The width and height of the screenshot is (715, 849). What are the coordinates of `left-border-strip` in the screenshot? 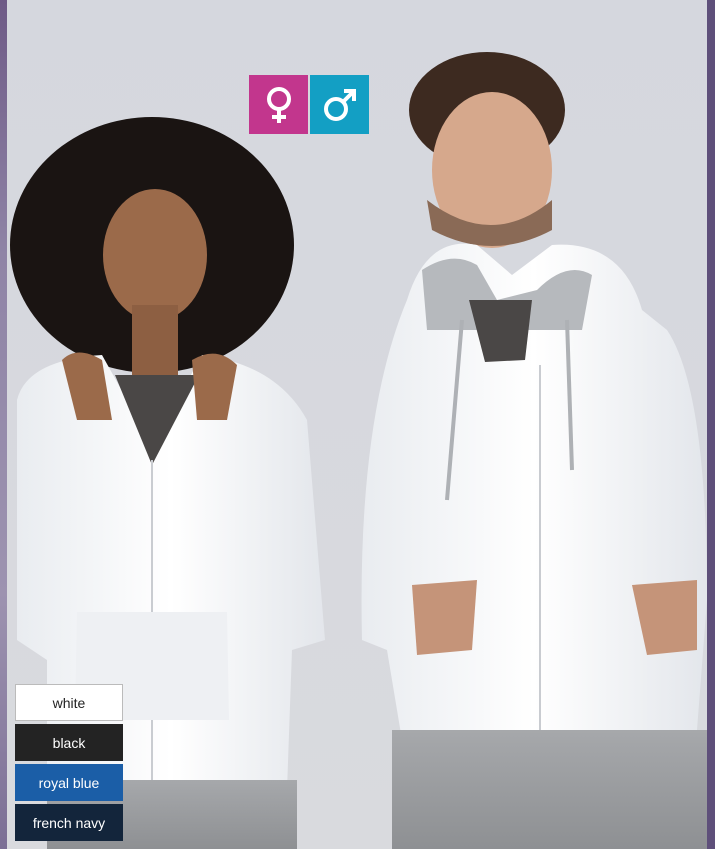 It's located at (3, 424).